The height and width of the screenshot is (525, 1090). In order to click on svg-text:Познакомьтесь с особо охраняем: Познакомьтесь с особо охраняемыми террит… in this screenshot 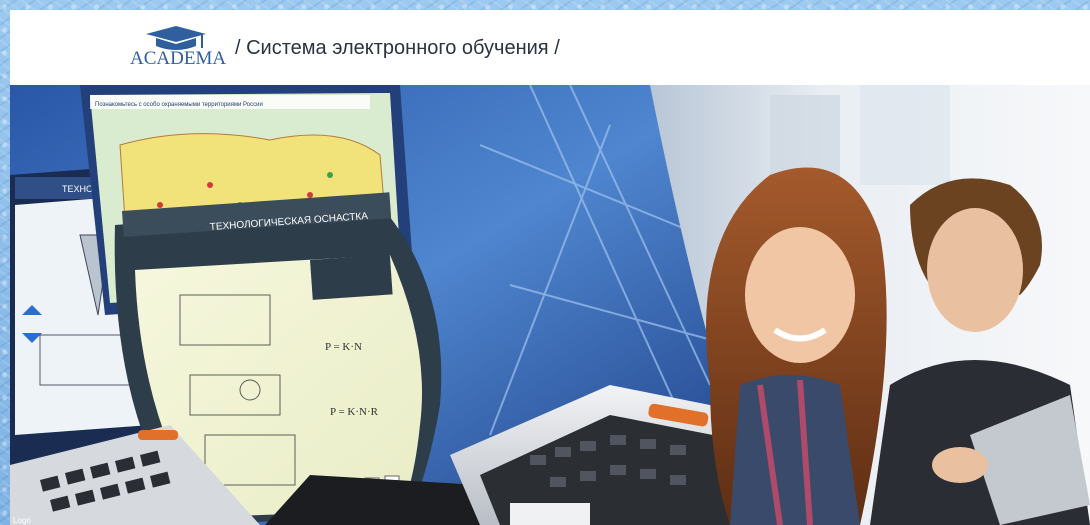, I will do `click(179, 105)`.